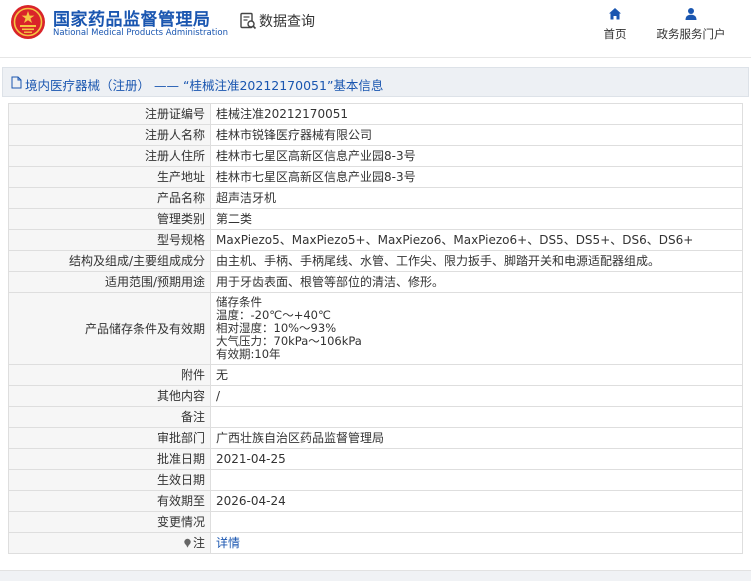 The image size is (751, 581). I want to click on data-query-icon, so click(248, 21).